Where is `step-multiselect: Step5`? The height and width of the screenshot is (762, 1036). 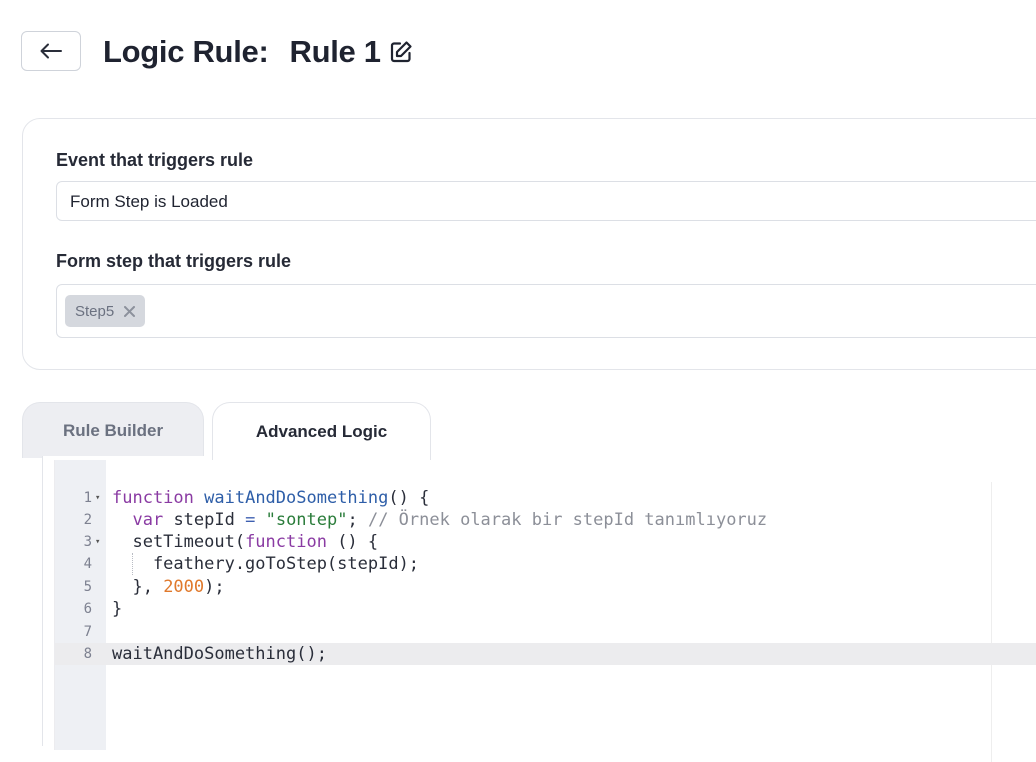 step-multiselect: Step5 is located at coordinates (546, 311).